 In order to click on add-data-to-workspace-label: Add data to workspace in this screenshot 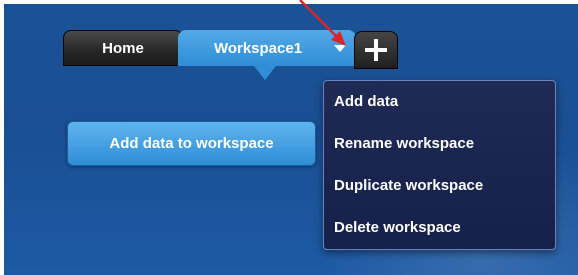, I will do `click(191, 143)`.